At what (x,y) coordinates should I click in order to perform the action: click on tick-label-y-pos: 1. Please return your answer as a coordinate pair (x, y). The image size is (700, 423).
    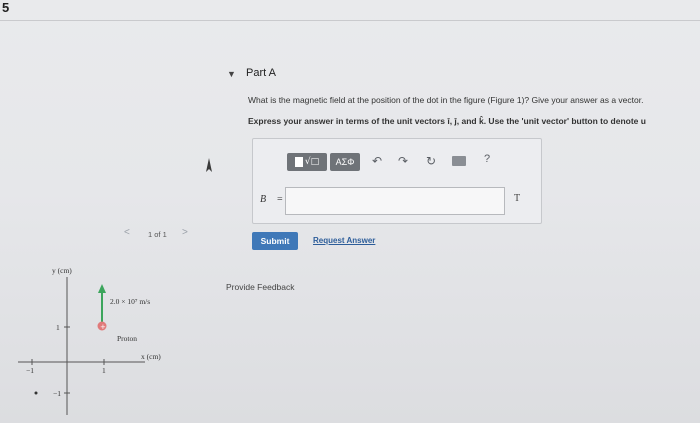
    Looking at the image, I should click on (58, 327).